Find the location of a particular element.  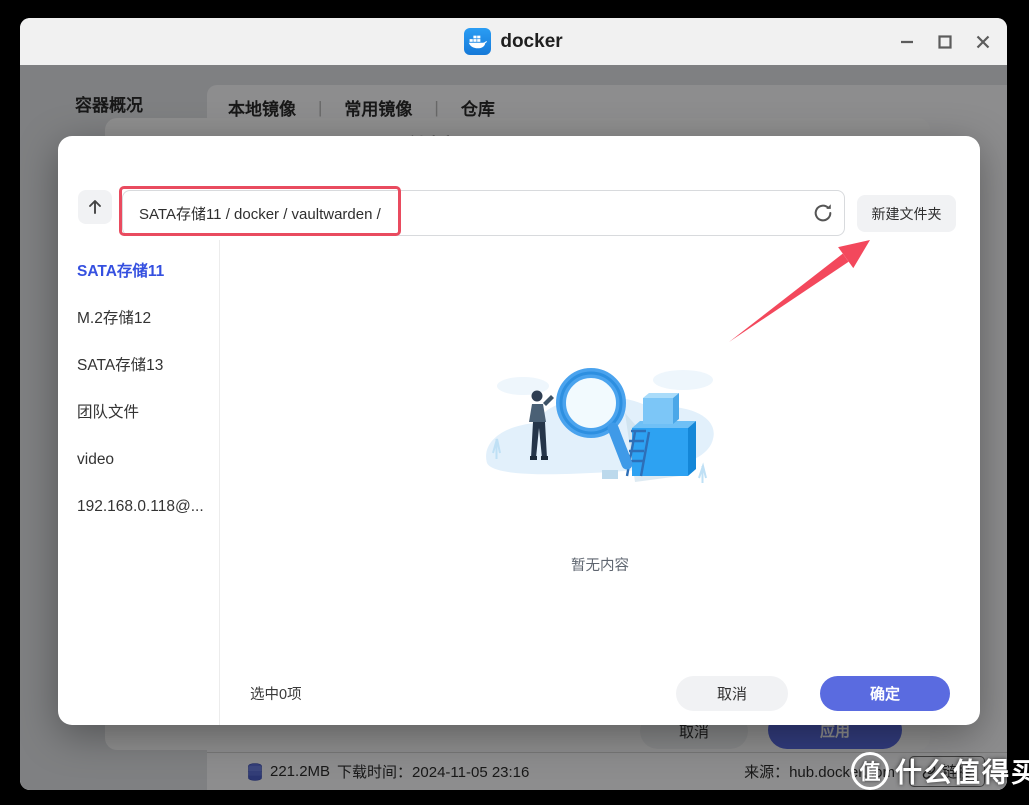

volume-item-team-files: 团队文件 is located at coordinates (148, 412).